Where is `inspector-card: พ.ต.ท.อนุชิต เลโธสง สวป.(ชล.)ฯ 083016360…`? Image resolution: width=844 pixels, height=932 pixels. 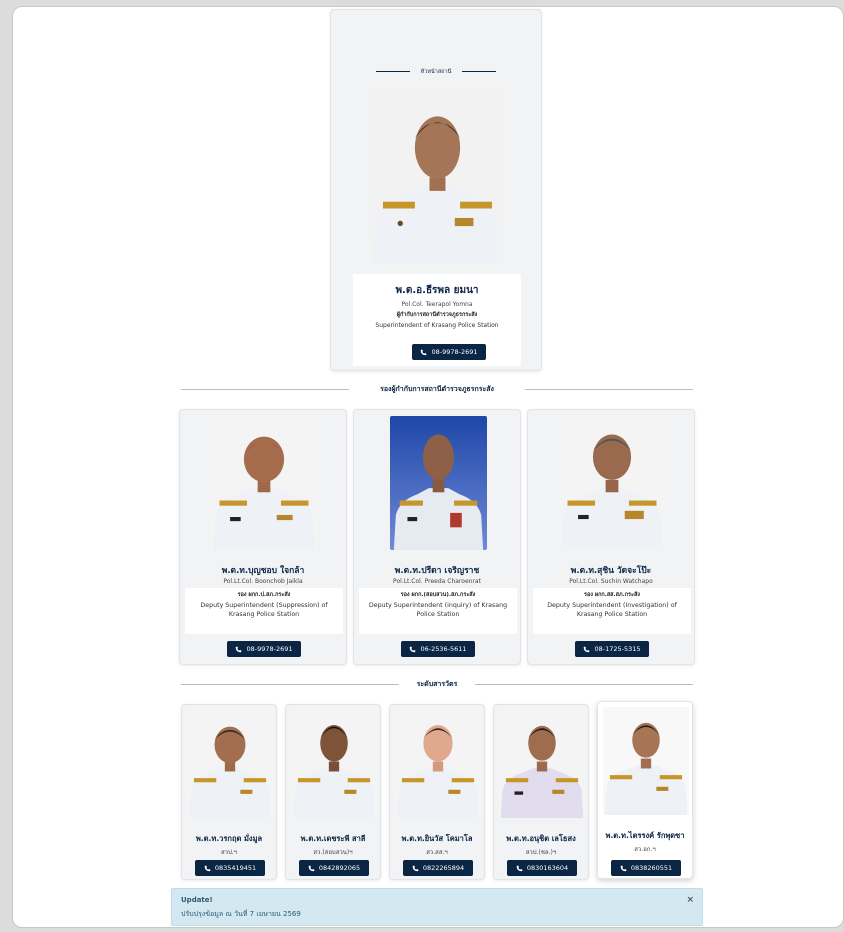 inspector-card: พ.ต.ท.อนุชิต เลโธสง สวป.(ชล.)ฯ 083016360… is located at coordinates (541, 792).